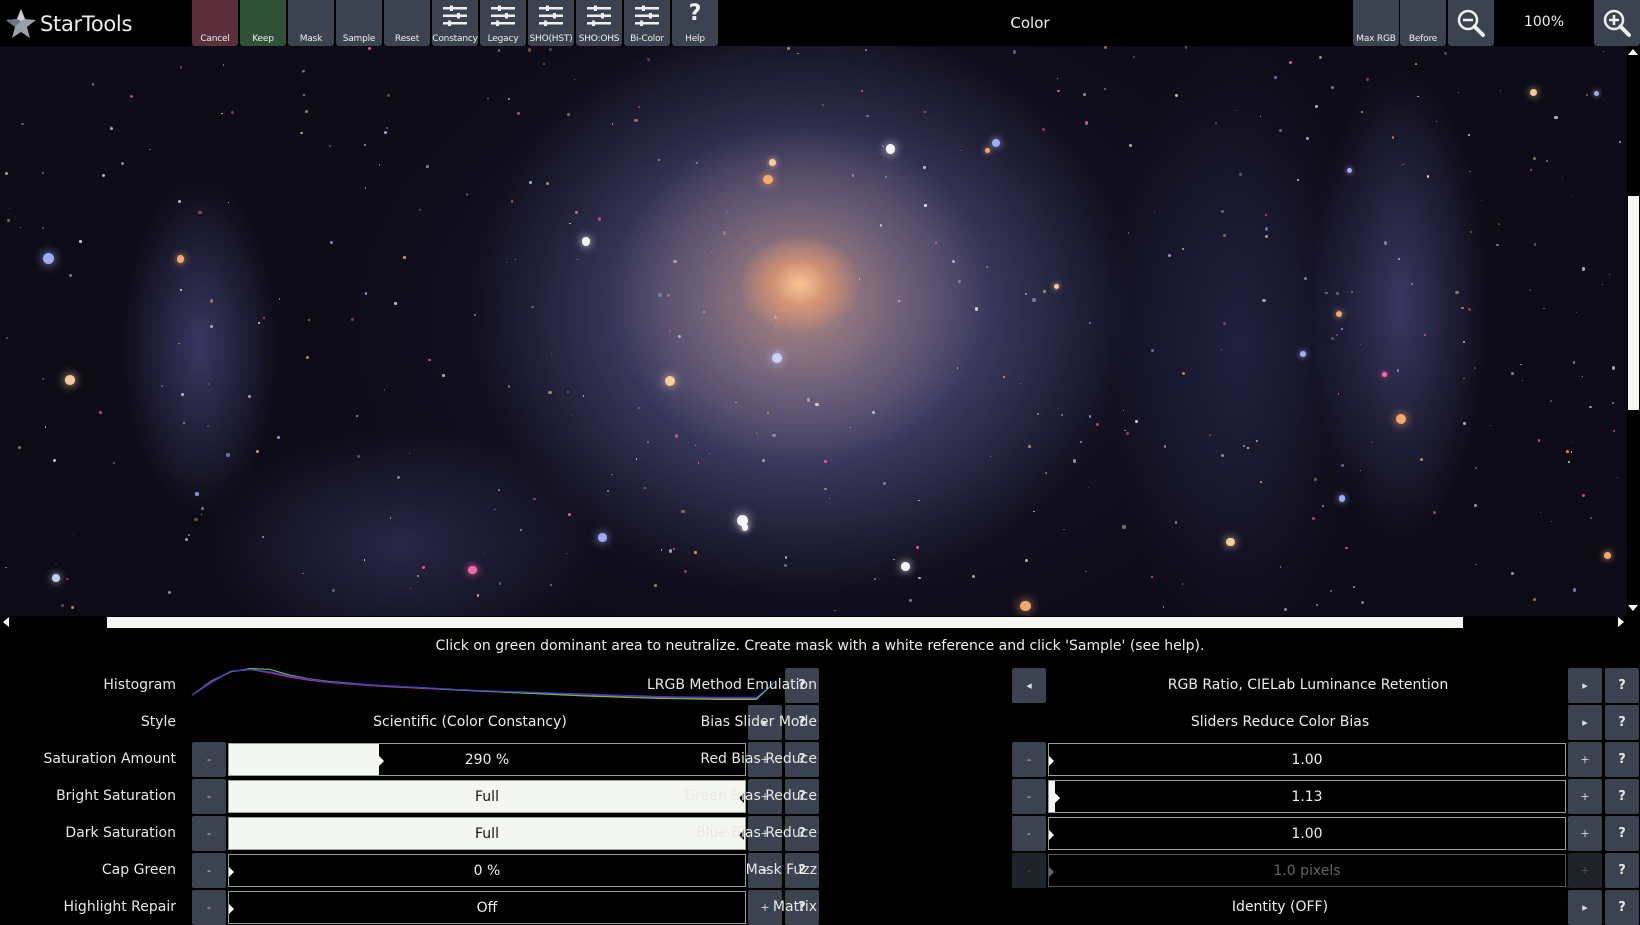 The width and height of the screenshot is (1640, 925). What do you see at coordinates (1423, 23) in the screenshot?
I see `before-button: Before` at bounding box center [1423, 23].